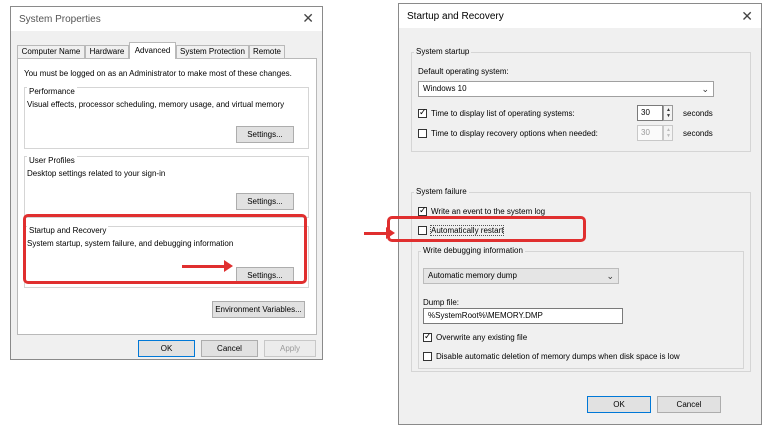  I want to click on write-event-label: Write an event to the system log, so click(488, 211).